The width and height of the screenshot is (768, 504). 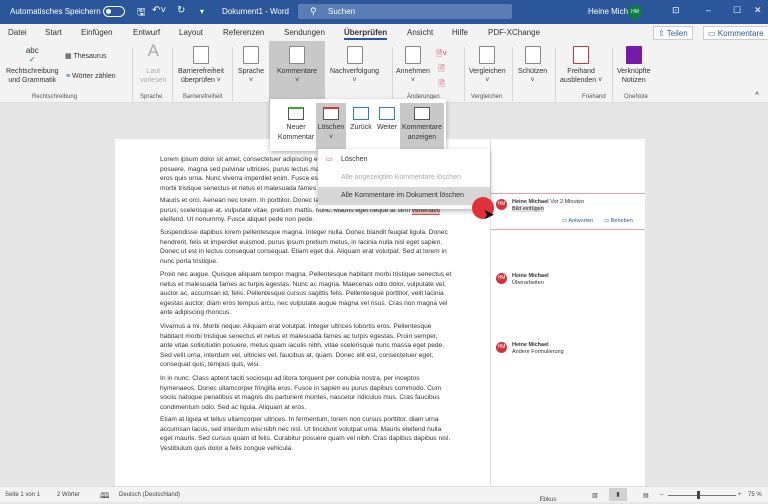 What do you see at coordinates (91, 76) in the screenshot?
I see `wordcount-button: ≡ Wörter zählen` at bounding box center [91, 76].